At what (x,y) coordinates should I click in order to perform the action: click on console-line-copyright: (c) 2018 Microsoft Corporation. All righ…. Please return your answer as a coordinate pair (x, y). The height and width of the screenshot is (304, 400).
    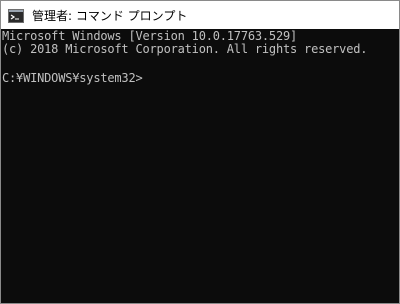
    Looking at the image, I should click on (185, 49).